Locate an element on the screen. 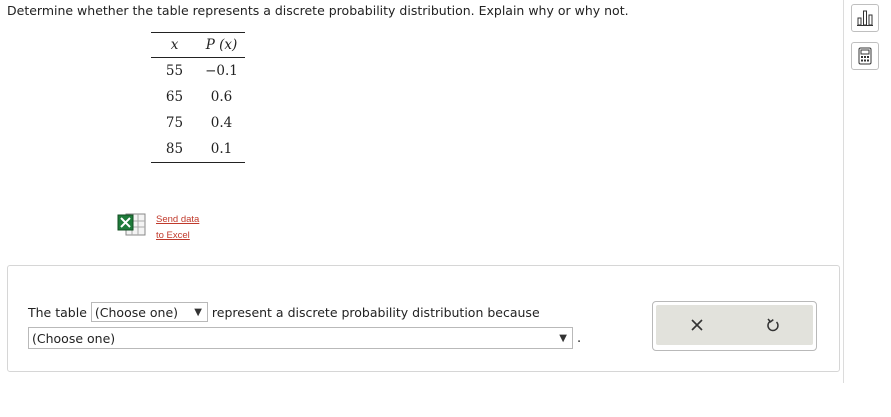  cell-p: 0.6 is located at coordinates (221, 97).